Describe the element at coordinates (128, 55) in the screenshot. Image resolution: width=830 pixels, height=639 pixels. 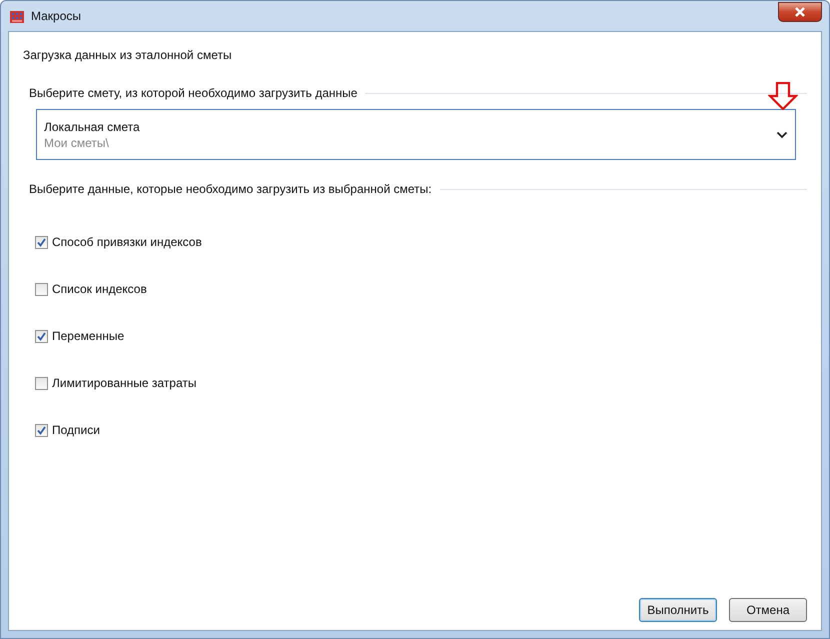
I see `dialog-heading: Загрузка данных из эталонной сметы` at that location.